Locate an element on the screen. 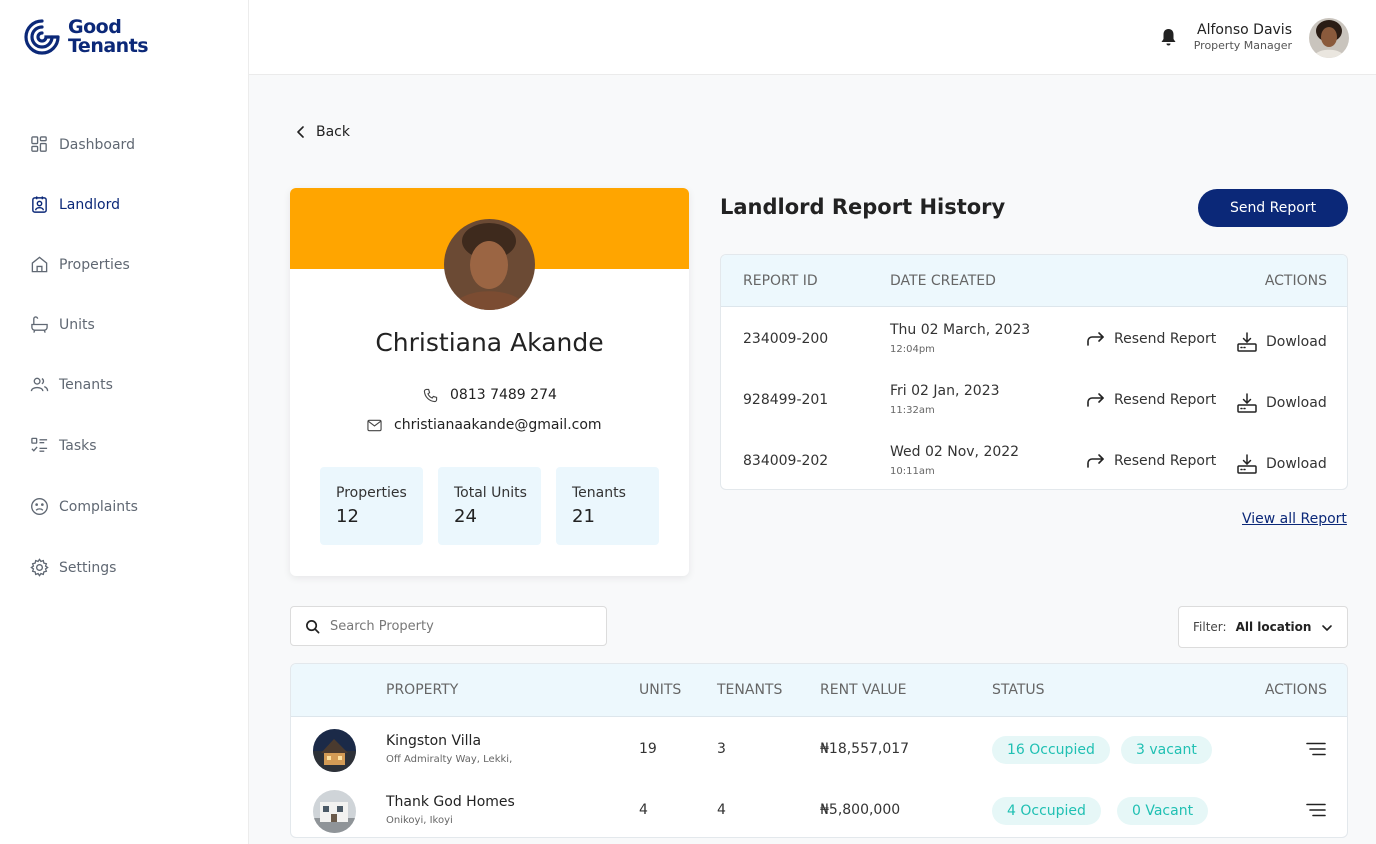  logo: Good Tenants is located at coordinates (85, 36).